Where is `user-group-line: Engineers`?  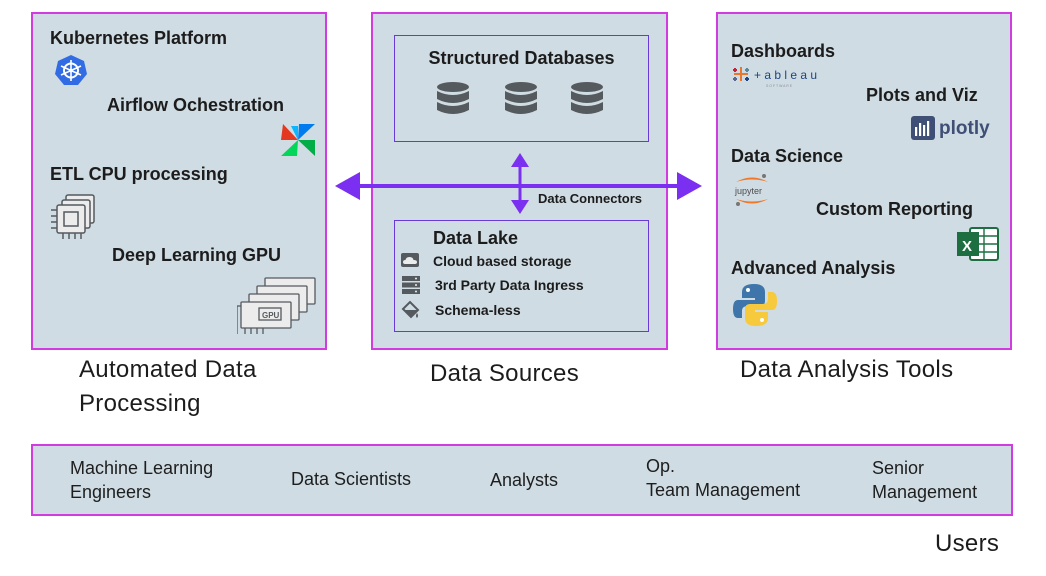 user-group-line: Engineers is located at coordinates (111, 492).